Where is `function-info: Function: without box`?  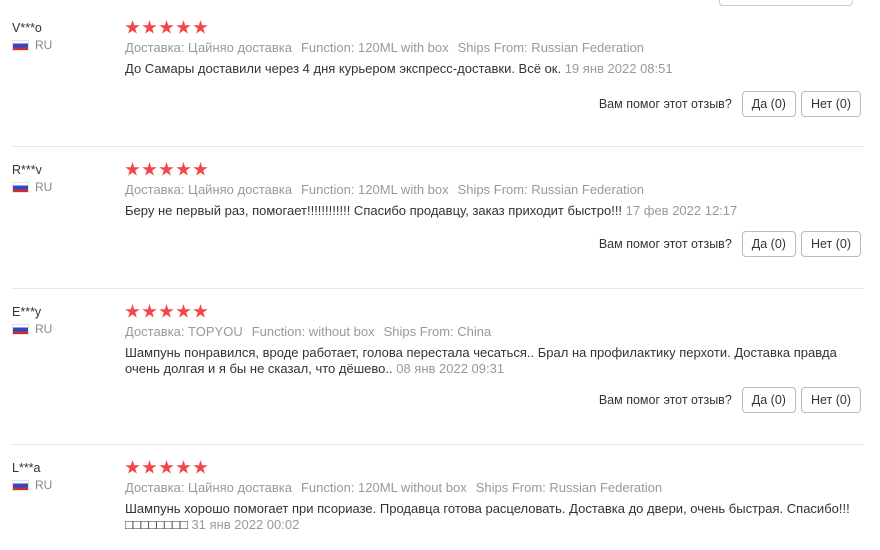
function-info: Function: without box is located at coordinates (313, 331).